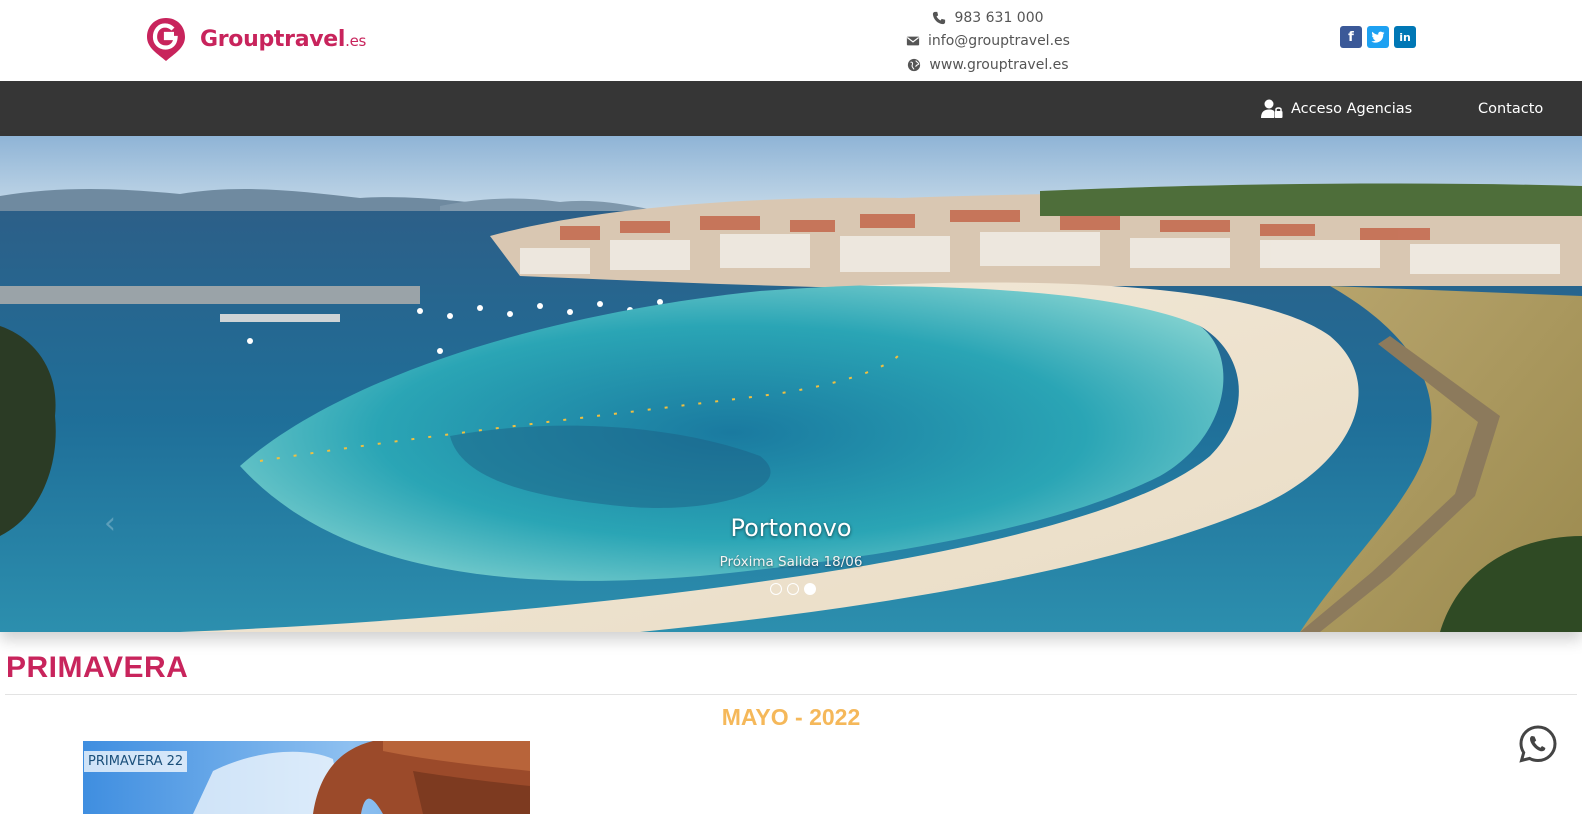  Describe the element at coordinates (1272, 108) in the screenshot. I see `users-lock-icon` at that location.